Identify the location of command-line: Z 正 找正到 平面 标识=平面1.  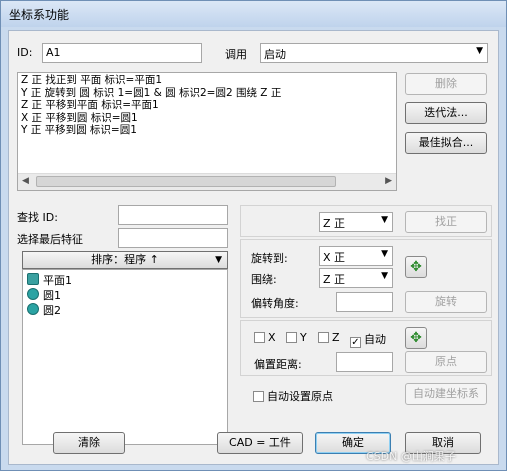
(207, 80).